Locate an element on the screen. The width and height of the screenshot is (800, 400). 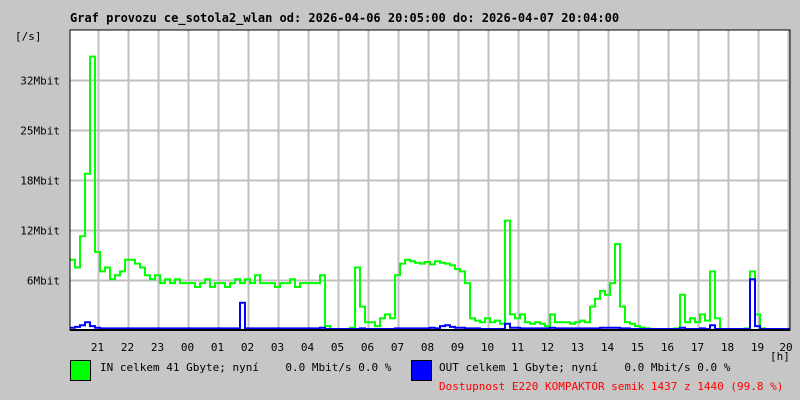
x-tick-label: 03 is located at coordinates (277, 347).